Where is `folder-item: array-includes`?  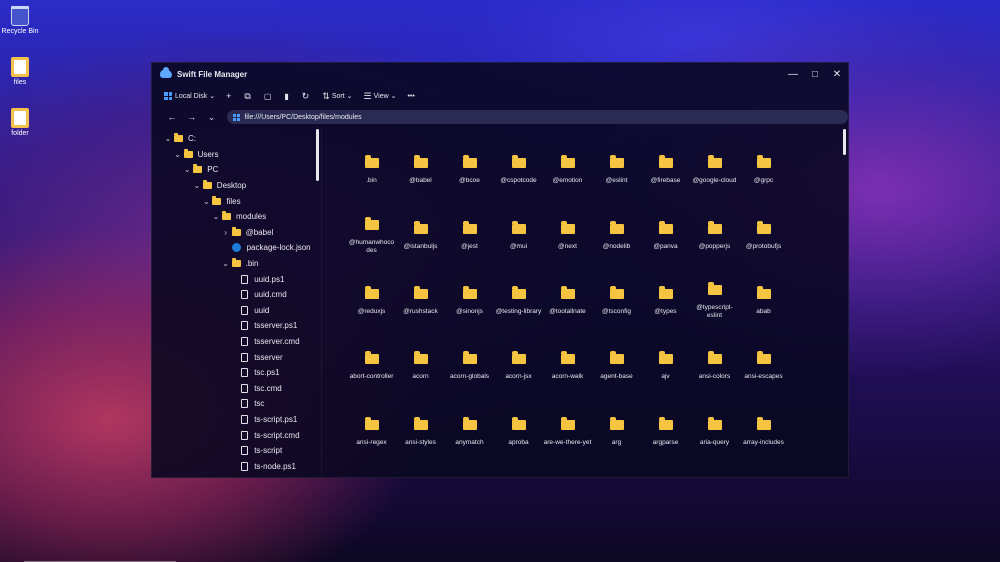 folder-item: array-includes is located at coordinates (763, 433).